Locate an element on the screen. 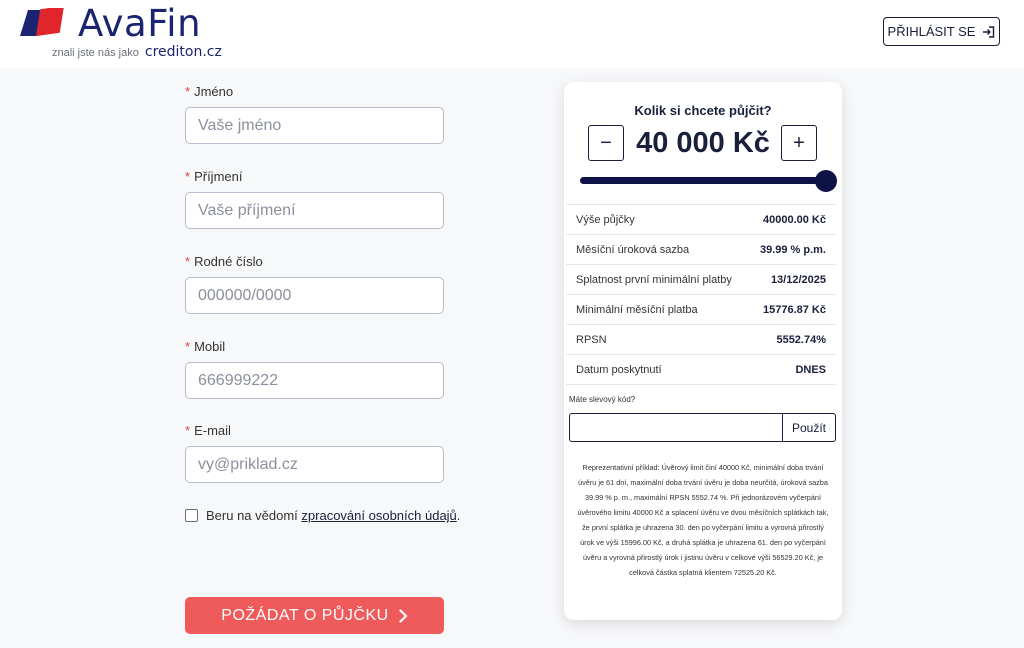  divider is located at coordinates (701, 384).